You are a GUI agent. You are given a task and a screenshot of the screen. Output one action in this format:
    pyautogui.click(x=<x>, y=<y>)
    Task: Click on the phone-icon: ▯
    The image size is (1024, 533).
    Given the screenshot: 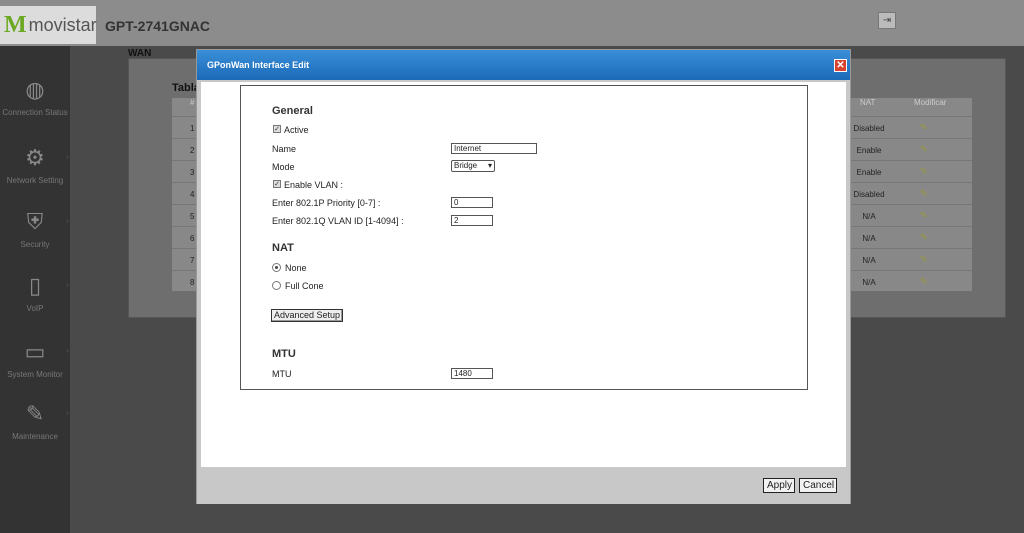 What is the action you would take?
    pyautogui.click(x=35, y=285)
    